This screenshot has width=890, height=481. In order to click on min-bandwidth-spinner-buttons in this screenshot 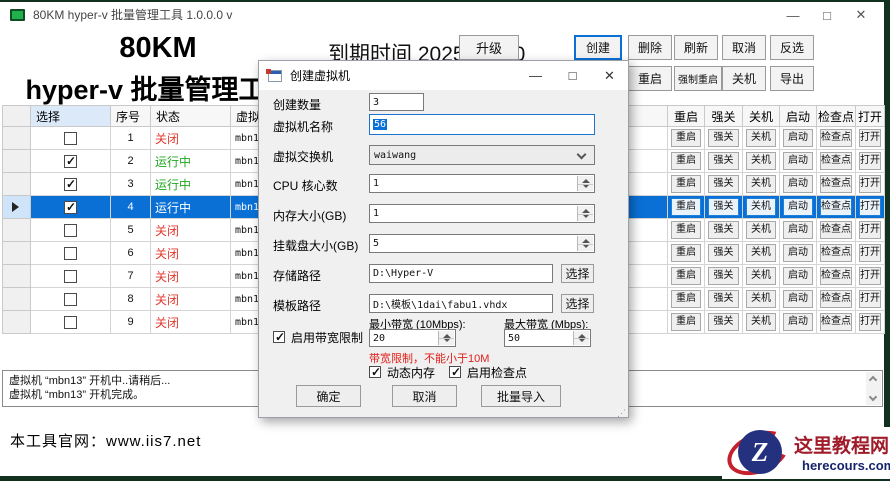, I will do `click(446, 338)`.